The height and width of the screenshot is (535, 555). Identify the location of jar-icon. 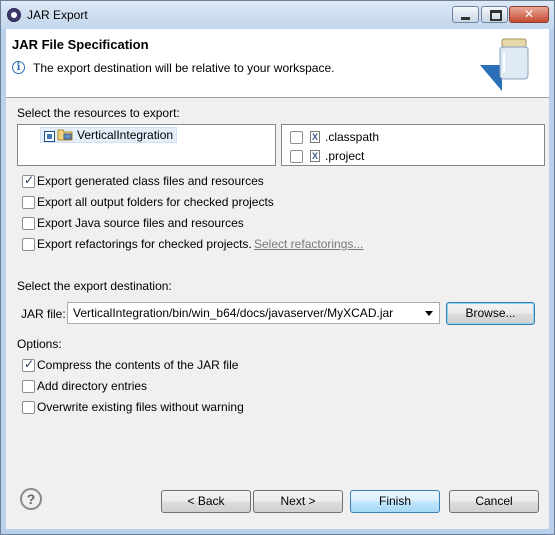
(514, 59).